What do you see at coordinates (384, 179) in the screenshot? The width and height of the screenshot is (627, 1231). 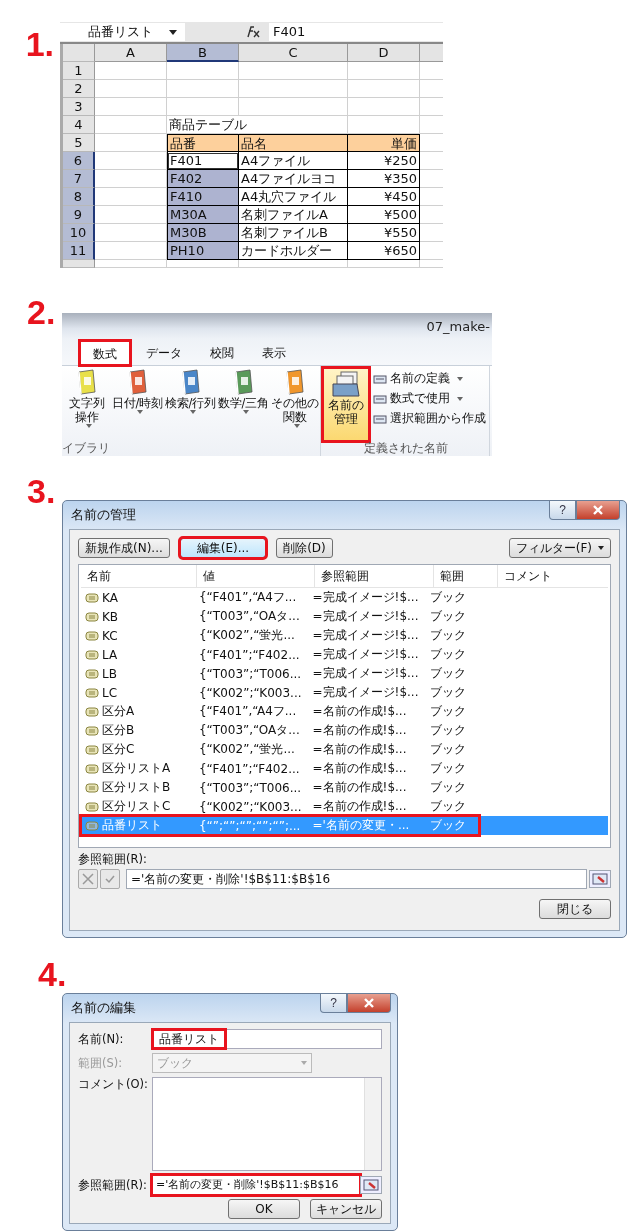 I see `table-cell: ¥350` at bounding box center [384, 179].